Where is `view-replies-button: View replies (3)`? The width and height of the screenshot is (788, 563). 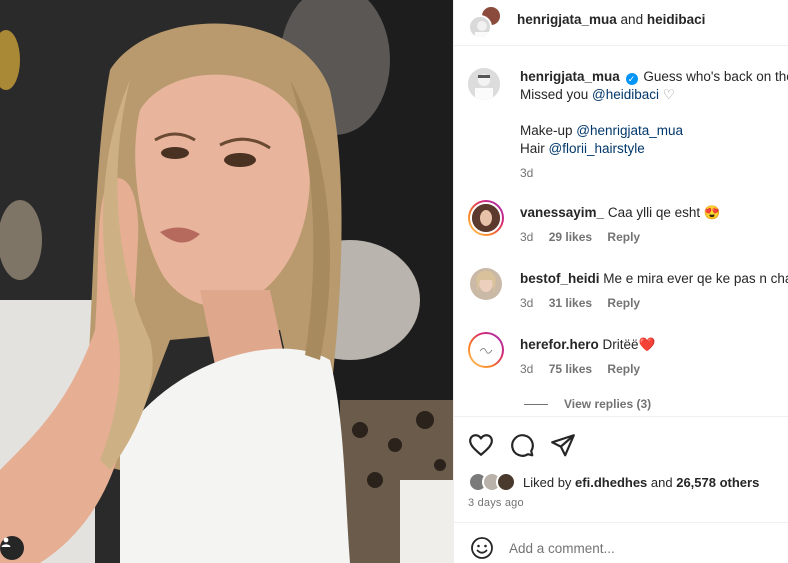 view-replies-button: View replies (3) is located at coordinates (587, 404).